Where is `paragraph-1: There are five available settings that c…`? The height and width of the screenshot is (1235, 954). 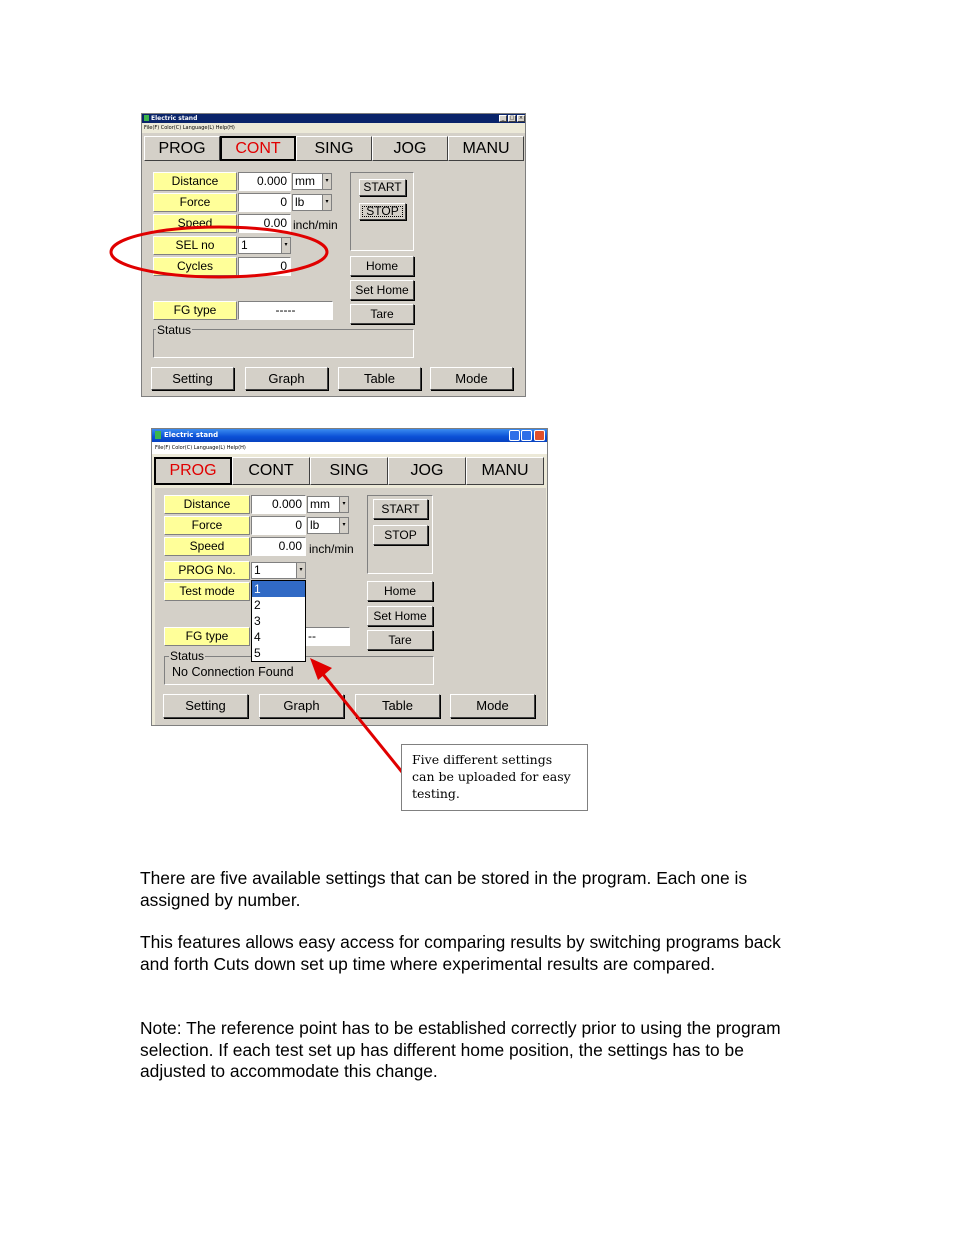
paragraph-1: There are five available settings that c… is located at coordinates (444, 889).